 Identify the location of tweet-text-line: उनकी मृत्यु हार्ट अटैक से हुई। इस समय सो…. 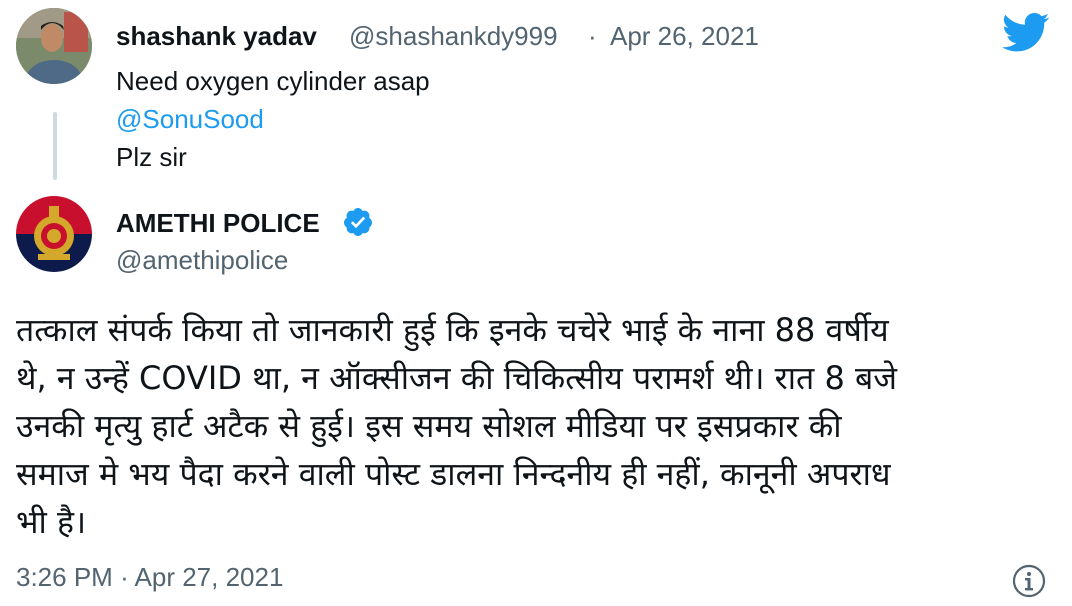
(429, 426).